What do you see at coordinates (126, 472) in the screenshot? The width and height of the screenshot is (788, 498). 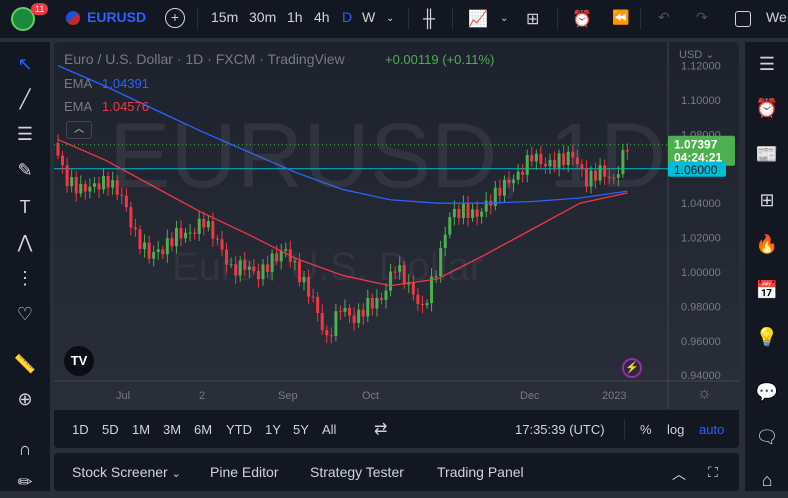 I see `tab-stock-screener: Stock Screener ⌄` at bounding box center [126, 472].